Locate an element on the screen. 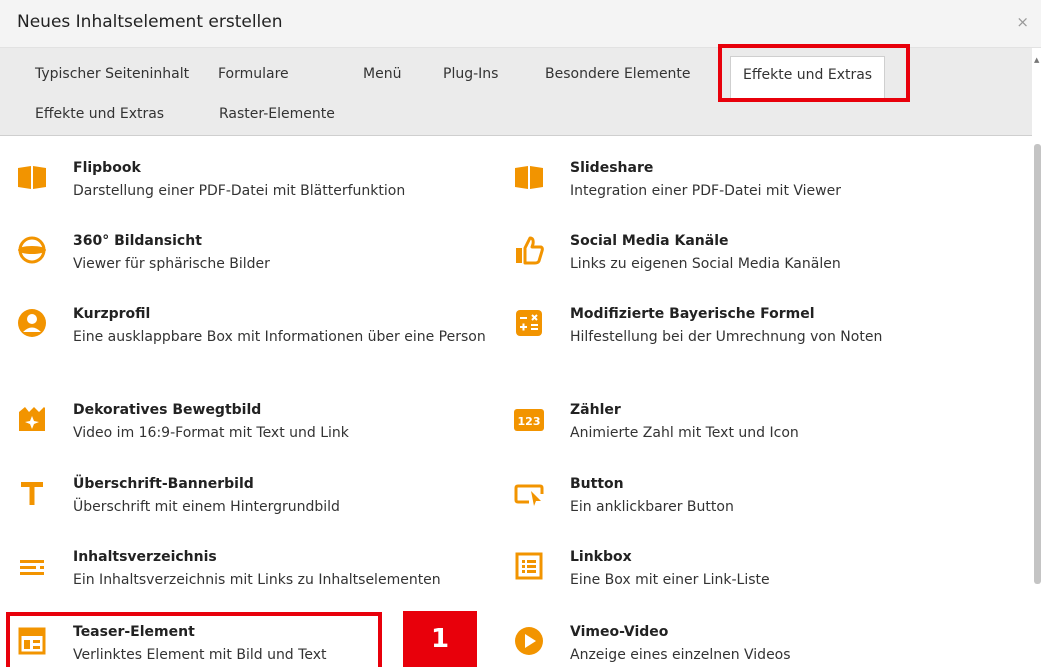 This screenshot has width=1041, height=667. tab-typischer-seiteninhalt: Typischer Seiteninhalt is located at coordinates (112, 74).